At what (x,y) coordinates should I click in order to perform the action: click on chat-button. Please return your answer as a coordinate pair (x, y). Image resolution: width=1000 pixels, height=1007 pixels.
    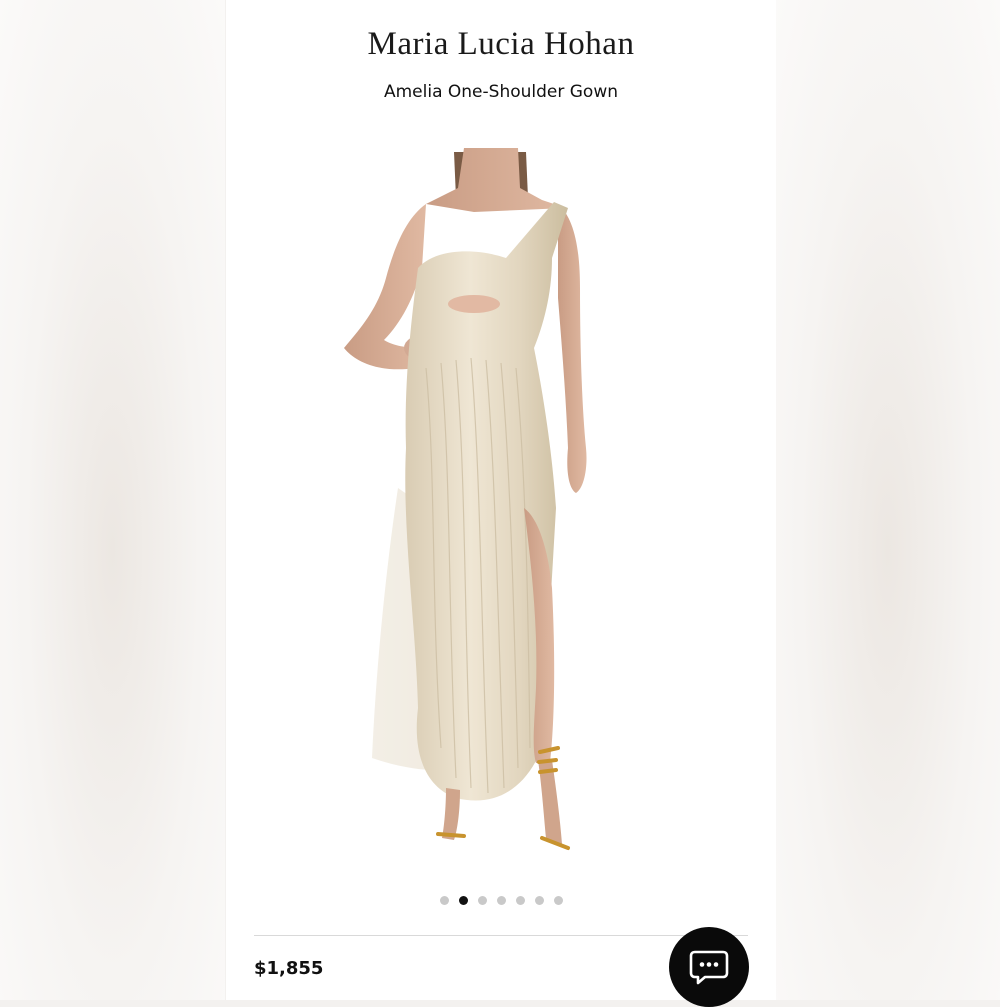
    Looking at the image, I should click on (709, 967).